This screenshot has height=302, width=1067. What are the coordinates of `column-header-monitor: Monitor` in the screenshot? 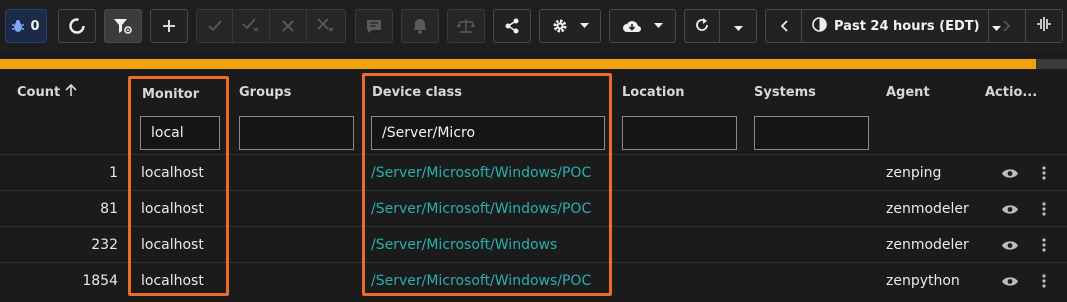 It's located at (170, 94).